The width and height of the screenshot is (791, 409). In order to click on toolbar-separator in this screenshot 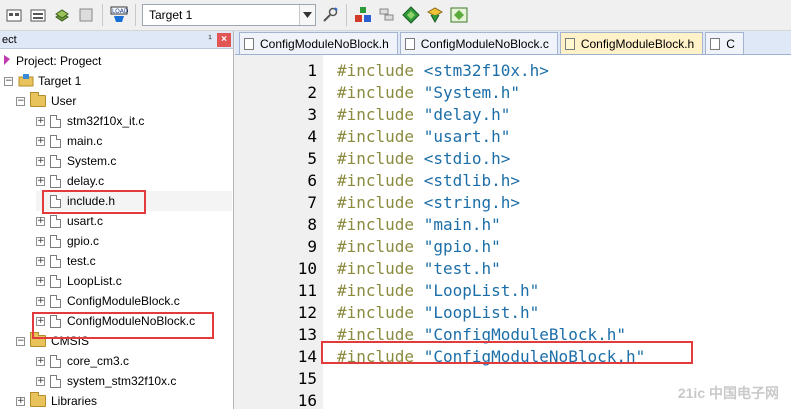, I will do `click(346, 15)`.